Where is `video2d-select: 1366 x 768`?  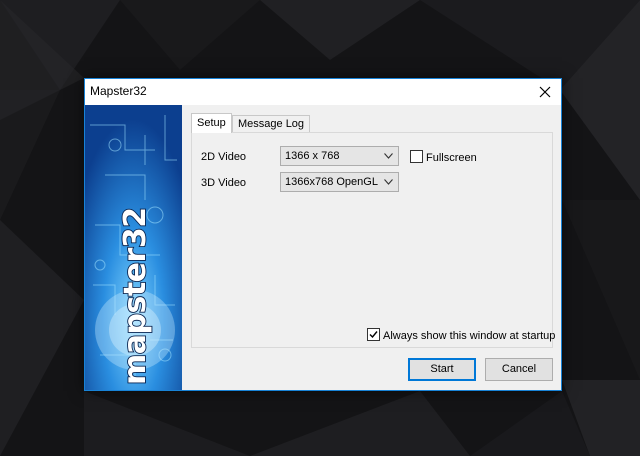
video2d-select: 1366 x 768 is located at coordinates (339, 156).